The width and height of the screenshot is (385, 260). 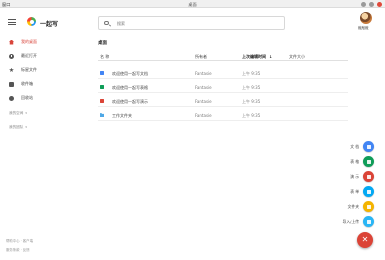 I want to click on table-row: 欢迎使用一起写文档 Fantasie 上午 9:35, so click(x=223, y=73).